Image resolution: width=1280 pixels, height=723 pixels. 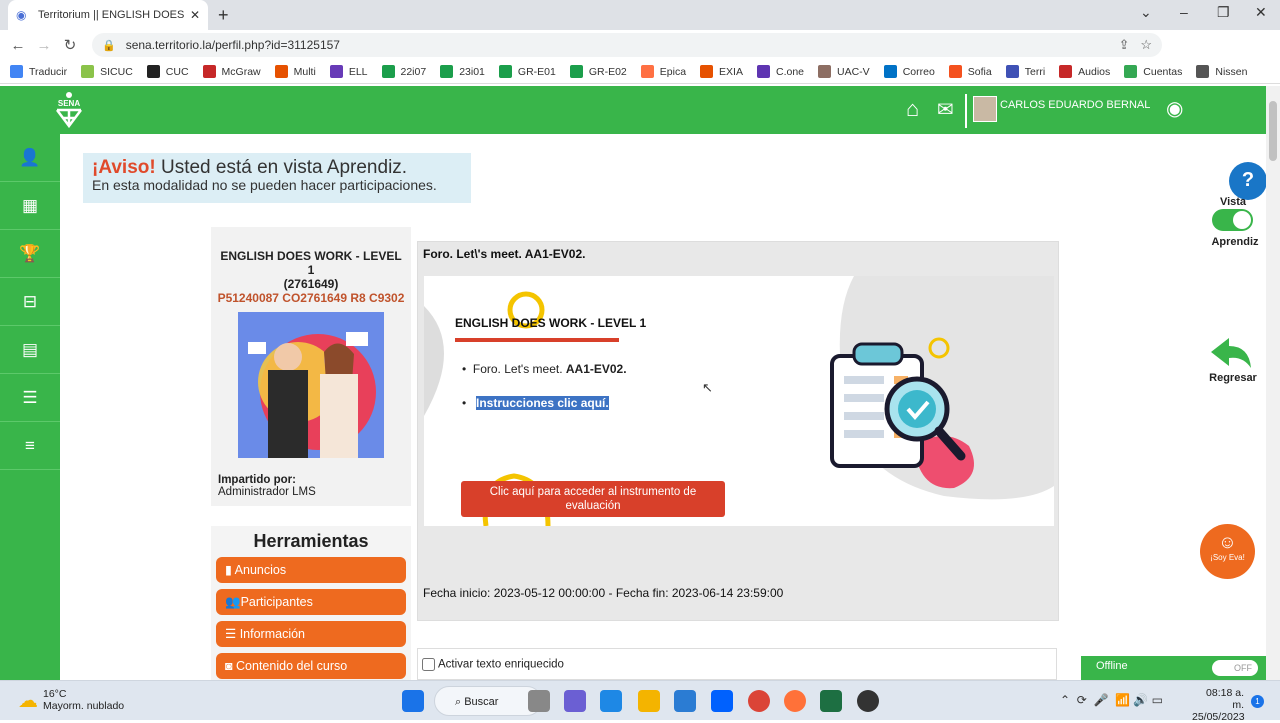 What do you see at coordinates (30, 254) in the screenshot?
I see `trophy-nav-icon: 🏆` at bounding box center [30, 254].